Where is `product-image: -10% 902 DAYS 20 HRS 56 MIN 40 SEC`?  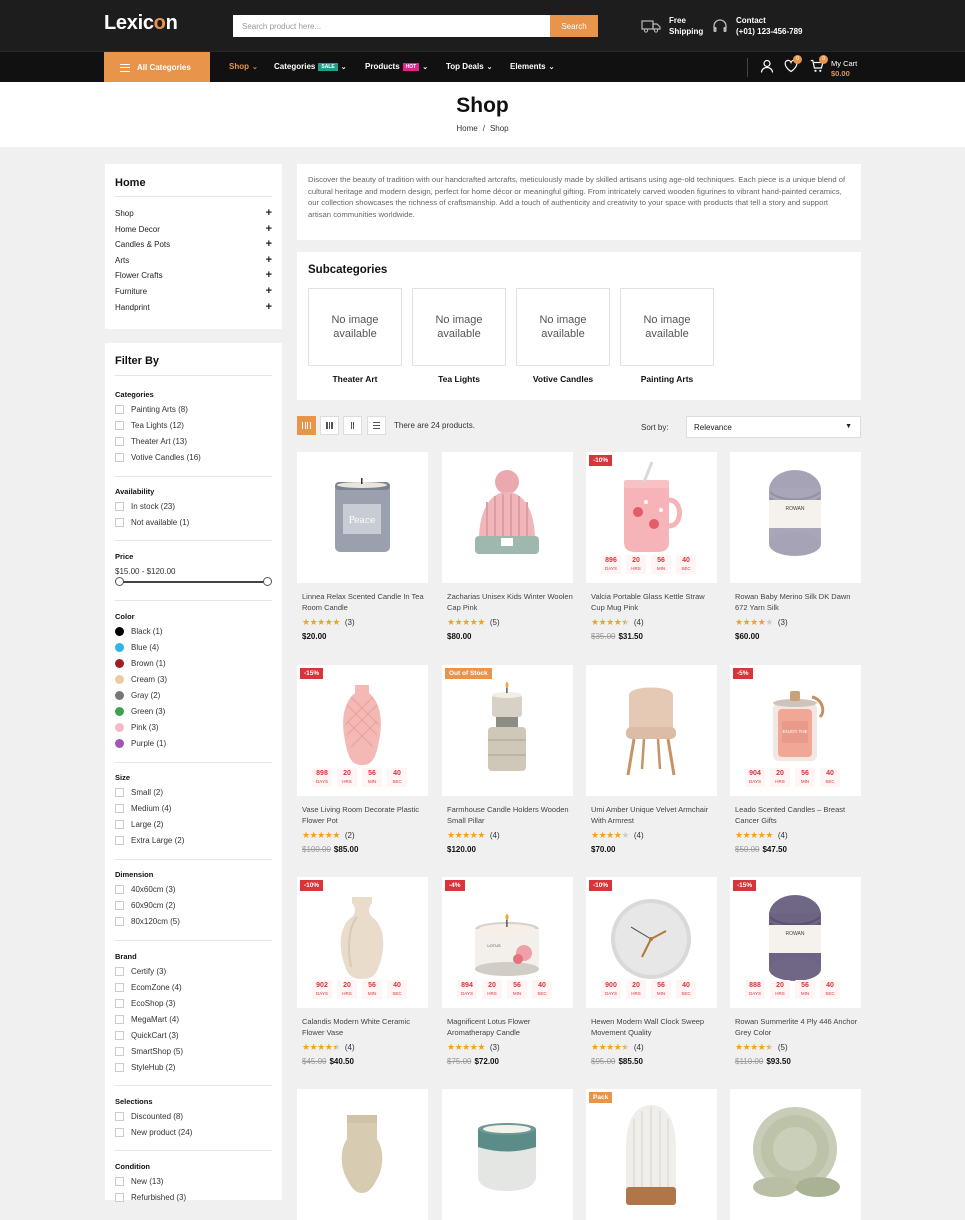 product-image: -10% 902 DAYS 20 HRS 56 MIN 40 SEC is located at coordinates (362, 942).